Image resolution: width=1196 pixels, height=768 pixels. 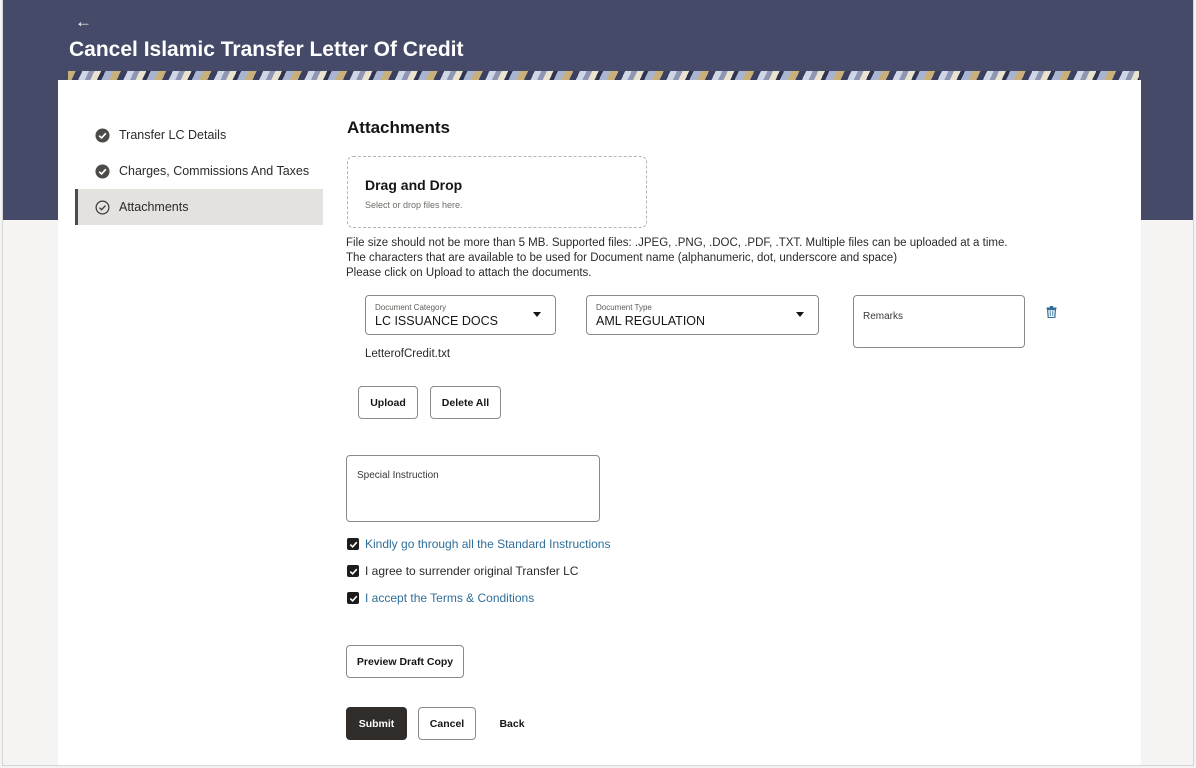 I want to click on step-transfer-lc-details: Transfer LC Details, so click(x=199, y=135).